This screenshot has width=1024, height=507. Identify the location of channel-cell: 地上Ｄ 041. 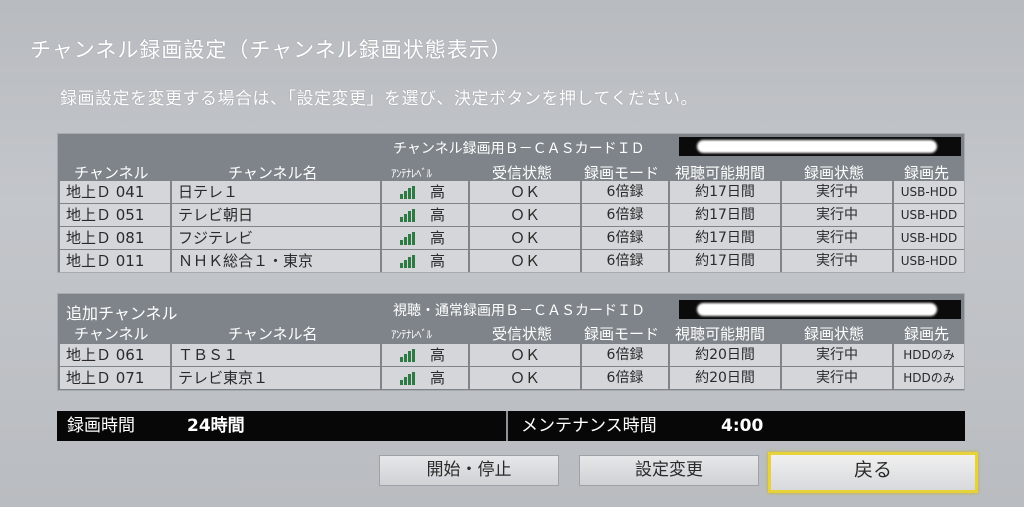
(115, 192).